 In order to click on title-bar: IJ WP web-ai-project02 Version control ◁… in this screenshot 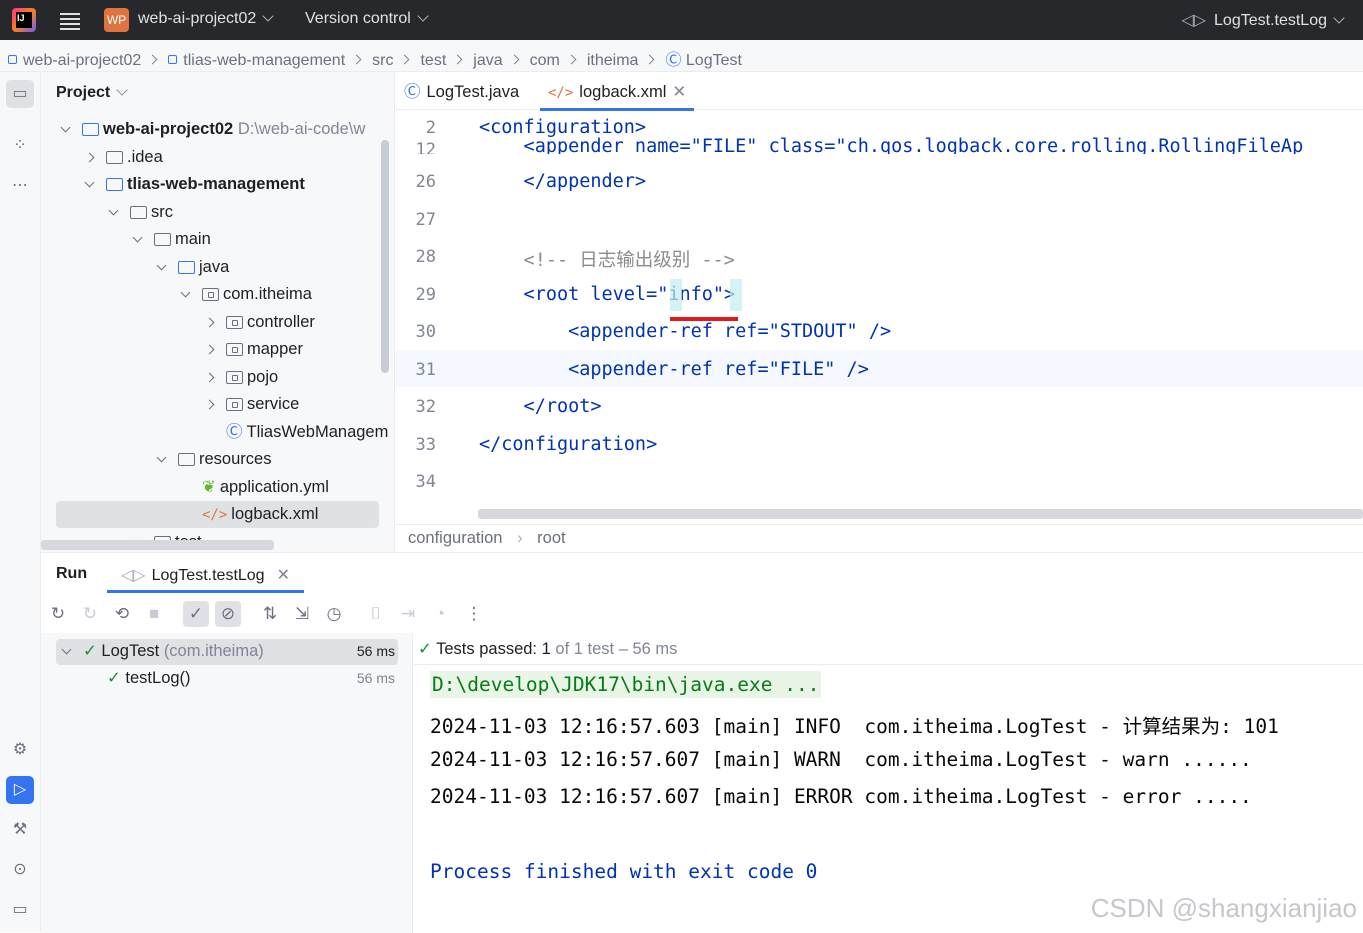, I will do `click(681, 20)`.